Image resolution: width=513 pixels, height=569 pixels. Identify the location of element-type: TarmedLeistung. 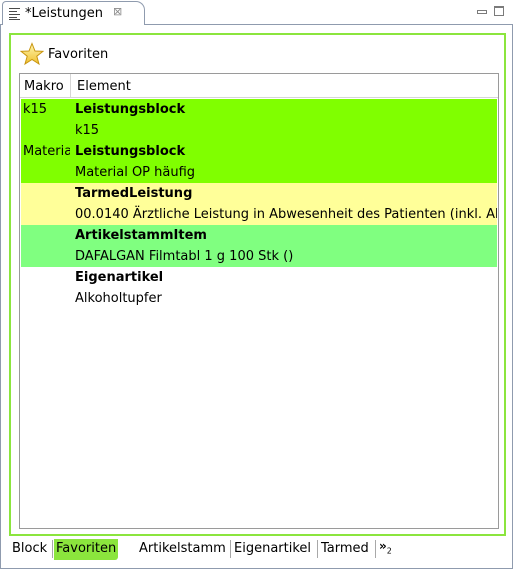
(134, 193).